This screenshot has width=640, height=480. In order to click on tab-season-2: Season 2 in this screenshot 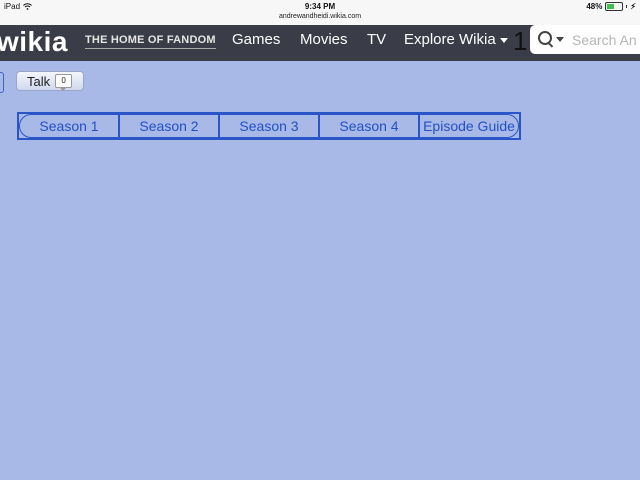, I will do `click(169, 126)`.